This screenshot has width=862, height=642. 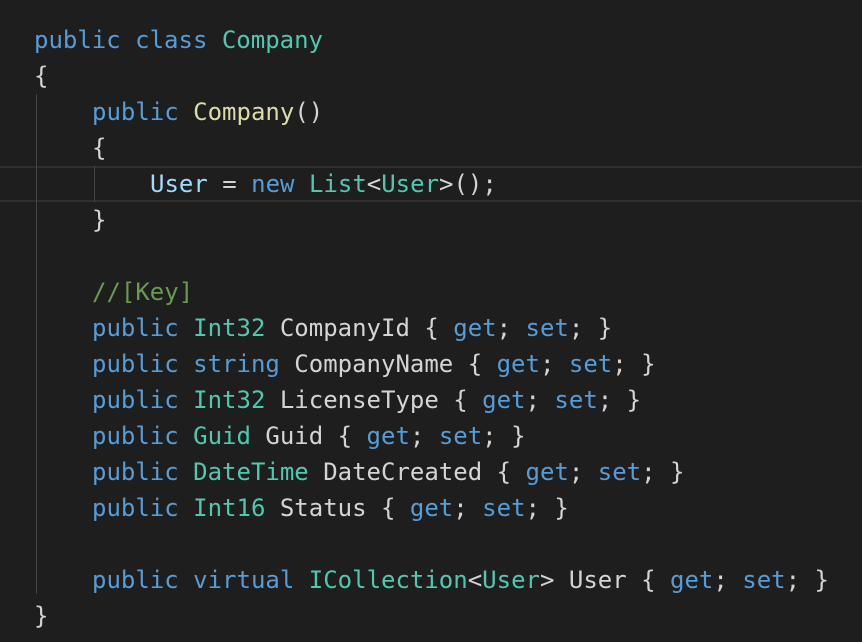 I want to click on code-token: {, so click(x=99, y=148).